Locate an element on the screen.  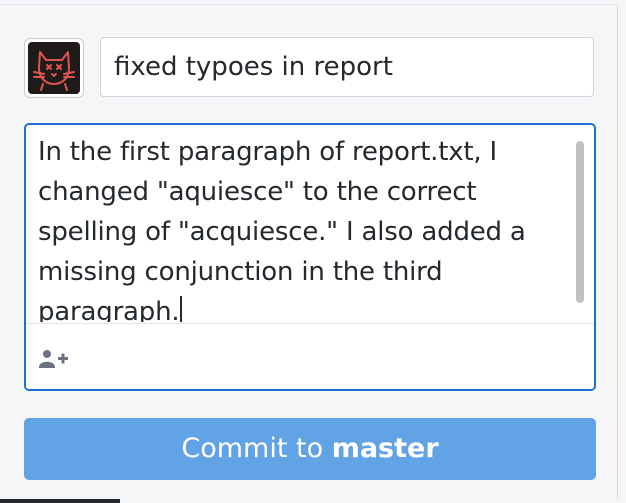
commit-button: Commit to master is located at coordinates (310, 449).